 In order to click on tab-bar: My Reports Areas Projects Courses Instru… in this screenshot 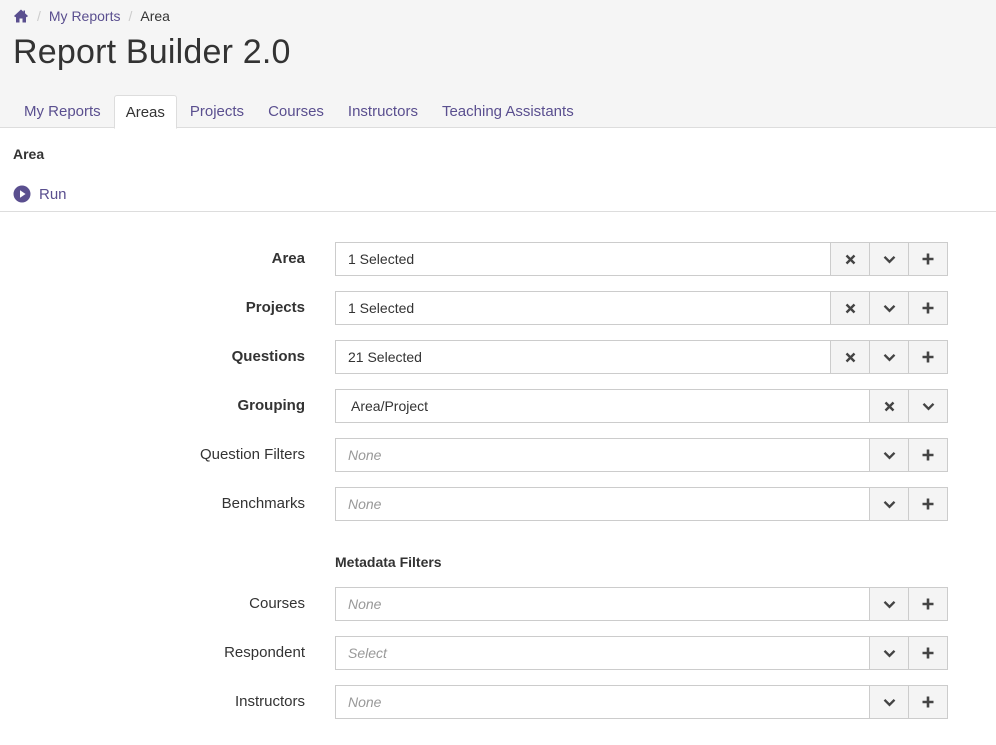, I will do `click(300, 112)`.